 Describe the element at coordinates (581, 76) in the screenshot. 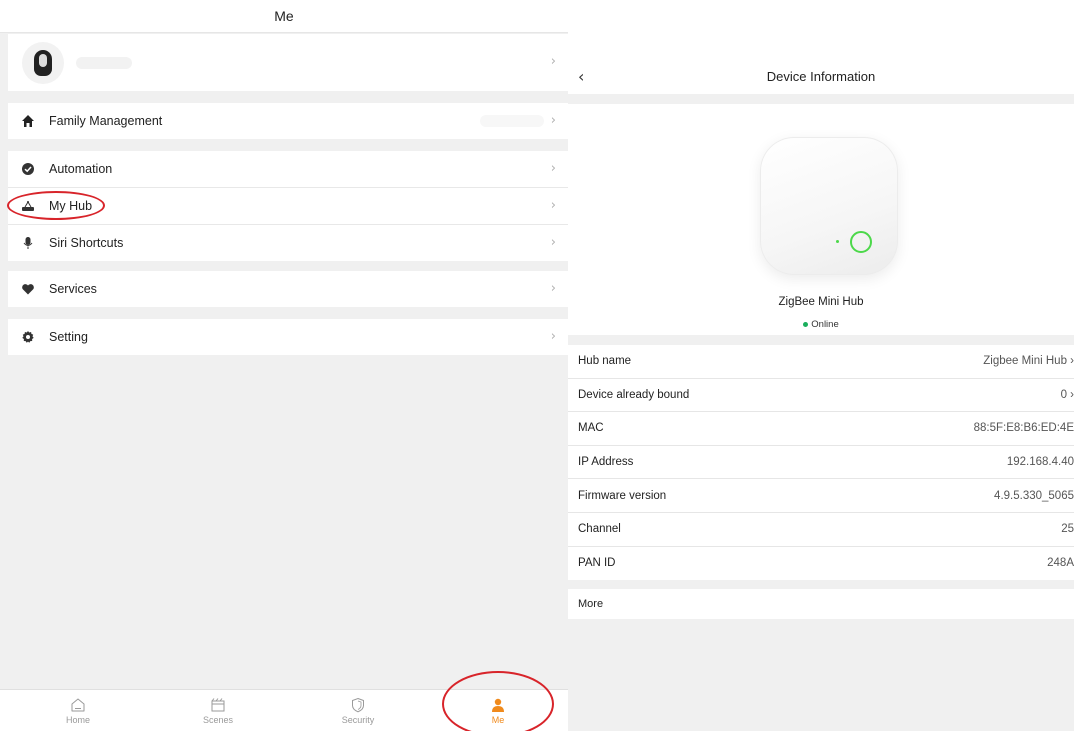

I see `back-arrow-icon: ‹` at that location.